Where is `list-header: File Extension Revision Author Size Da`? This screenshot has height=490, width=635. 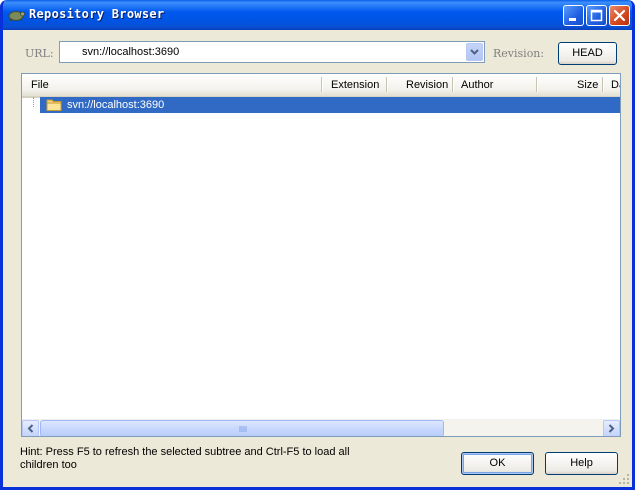 list-header: File Extension Revision Author Size Da is located at coordinates (321, 86).